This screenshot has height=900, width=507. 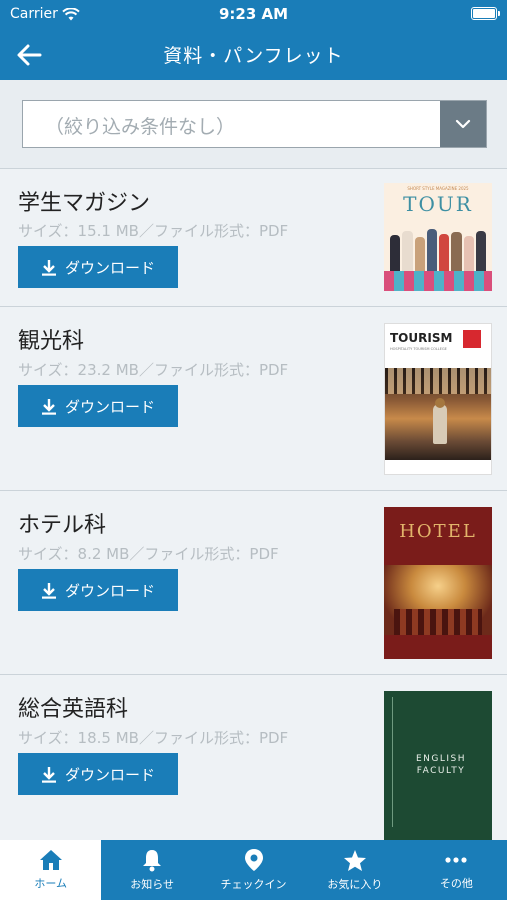 I want to click on cover-title: TOURISM, so click(x=421, y=338).